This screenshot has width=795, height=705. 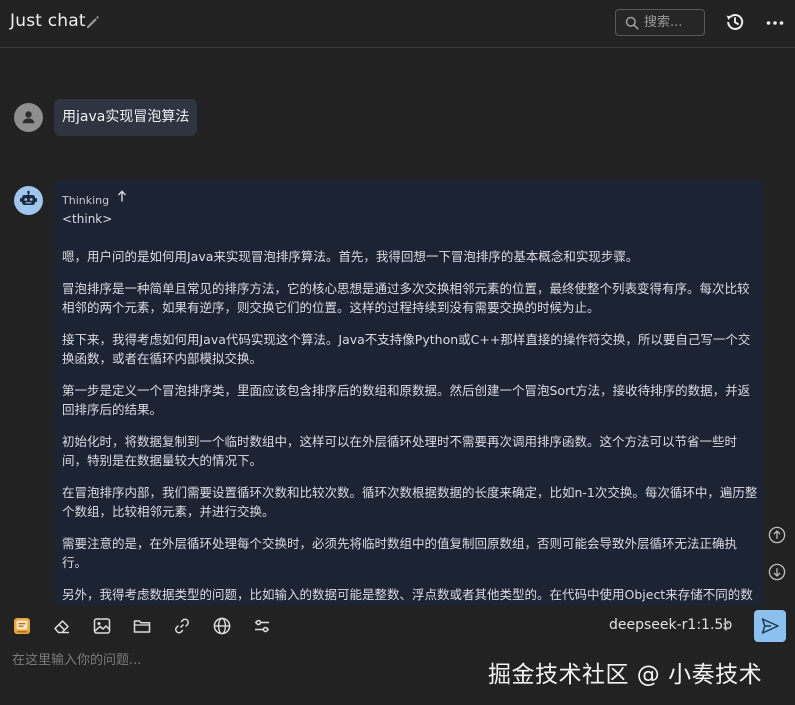 What do you see at coordinates (775, 23) in the screenshot?
I see `more-options-icon` at bounding box center [775, 23].